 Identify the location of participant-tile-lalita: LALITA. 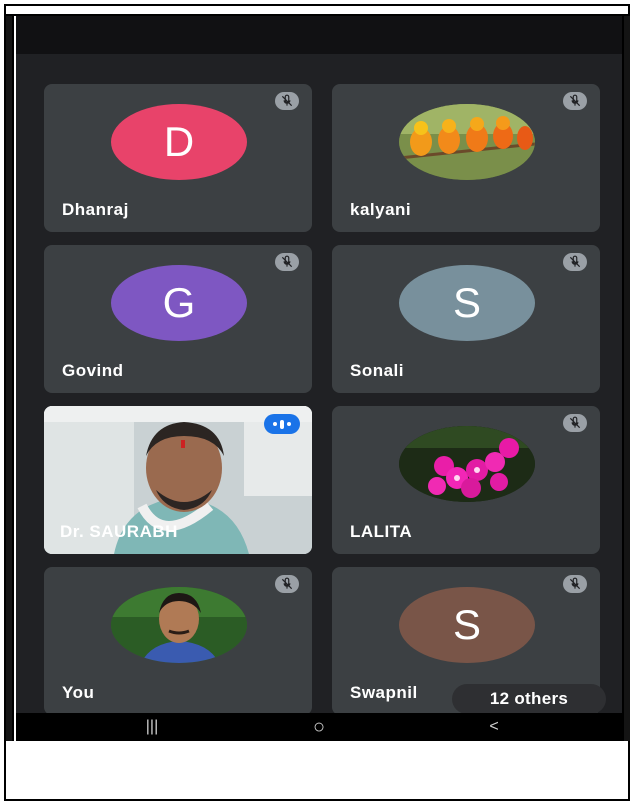
(466, 480).